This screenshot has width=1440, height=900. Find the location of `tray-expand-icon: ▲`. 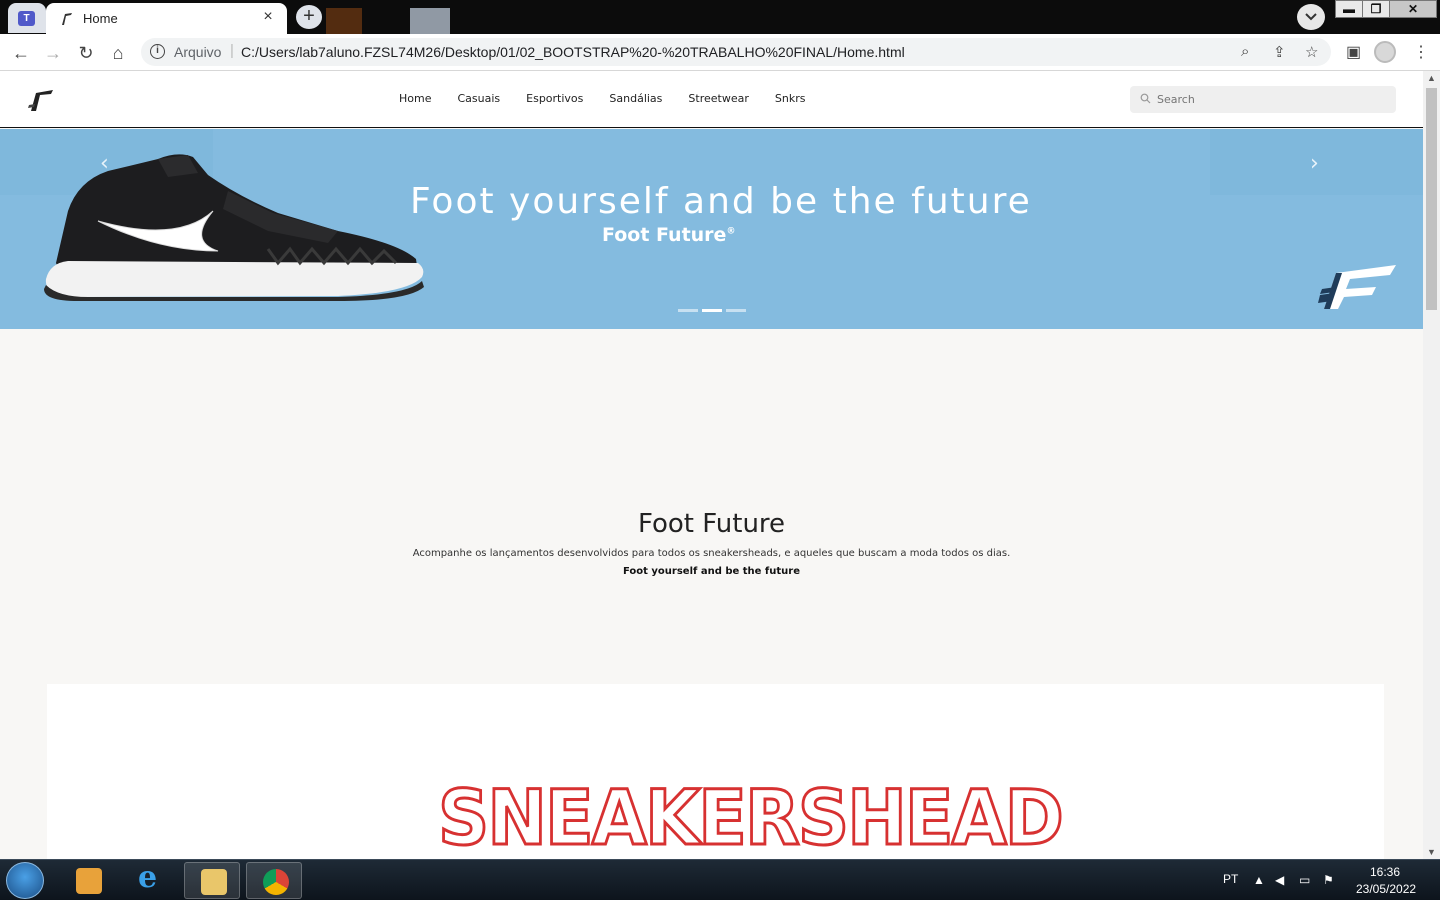

tray-expand-icon: ▲ is located at coordinates (1259, 880).